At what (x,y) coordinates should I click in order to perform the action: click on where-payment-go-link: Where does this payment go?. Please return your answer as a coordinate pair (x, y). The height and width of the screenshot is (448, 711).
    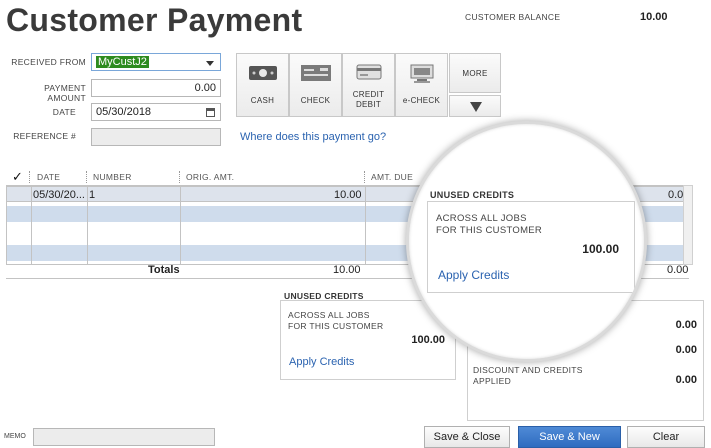
    Looking at the image, I should click on (313, 137).